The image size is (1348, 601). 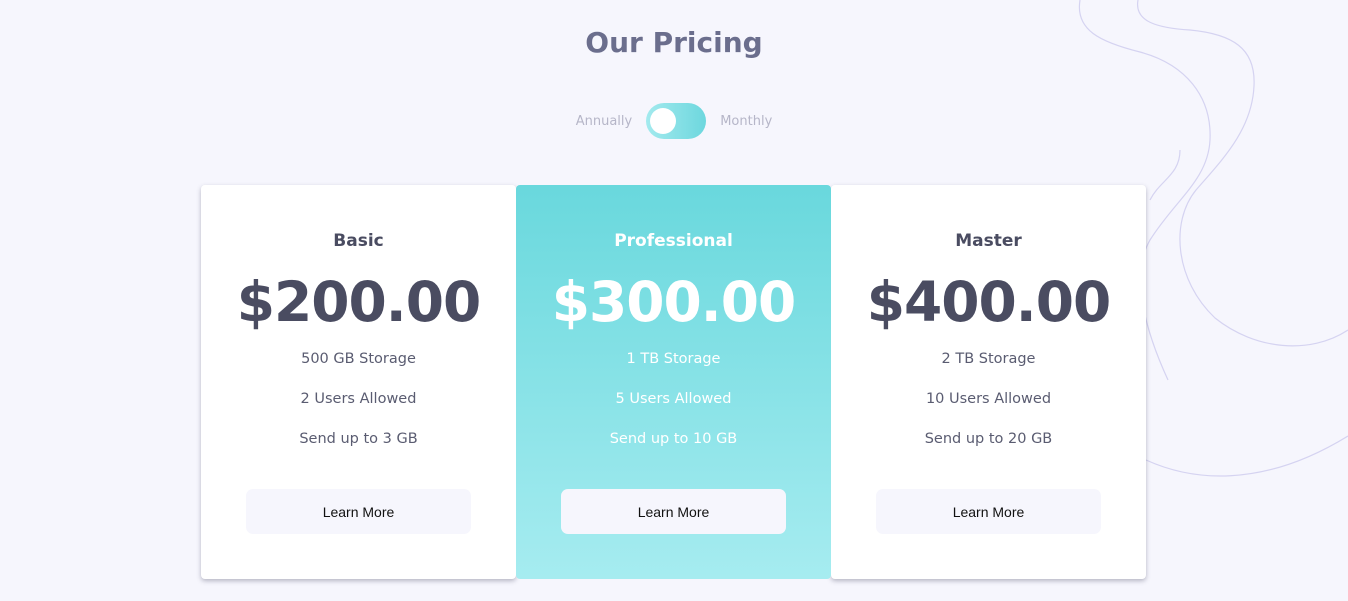 What do you see at coordinates (988, 359) in the screenshot?
I see `plan-feature: 2 TB Storage` at bounding box center [988, 359].